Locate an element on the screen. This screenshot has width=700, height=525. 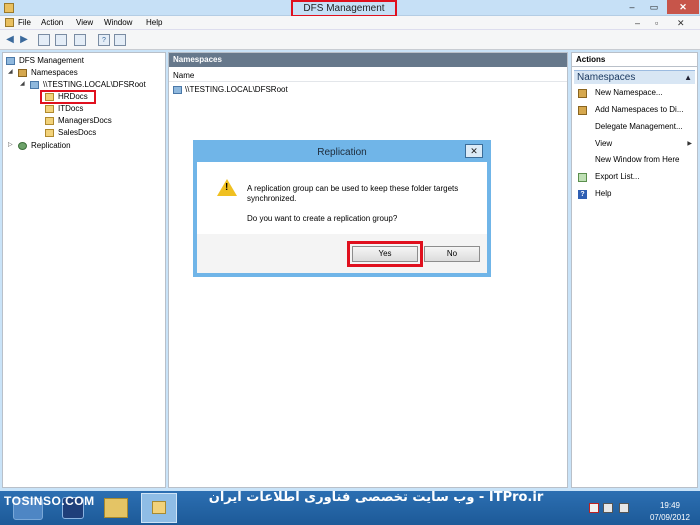
tree-item-dfs-management: DFS Management is located at coordinates (81, 60).